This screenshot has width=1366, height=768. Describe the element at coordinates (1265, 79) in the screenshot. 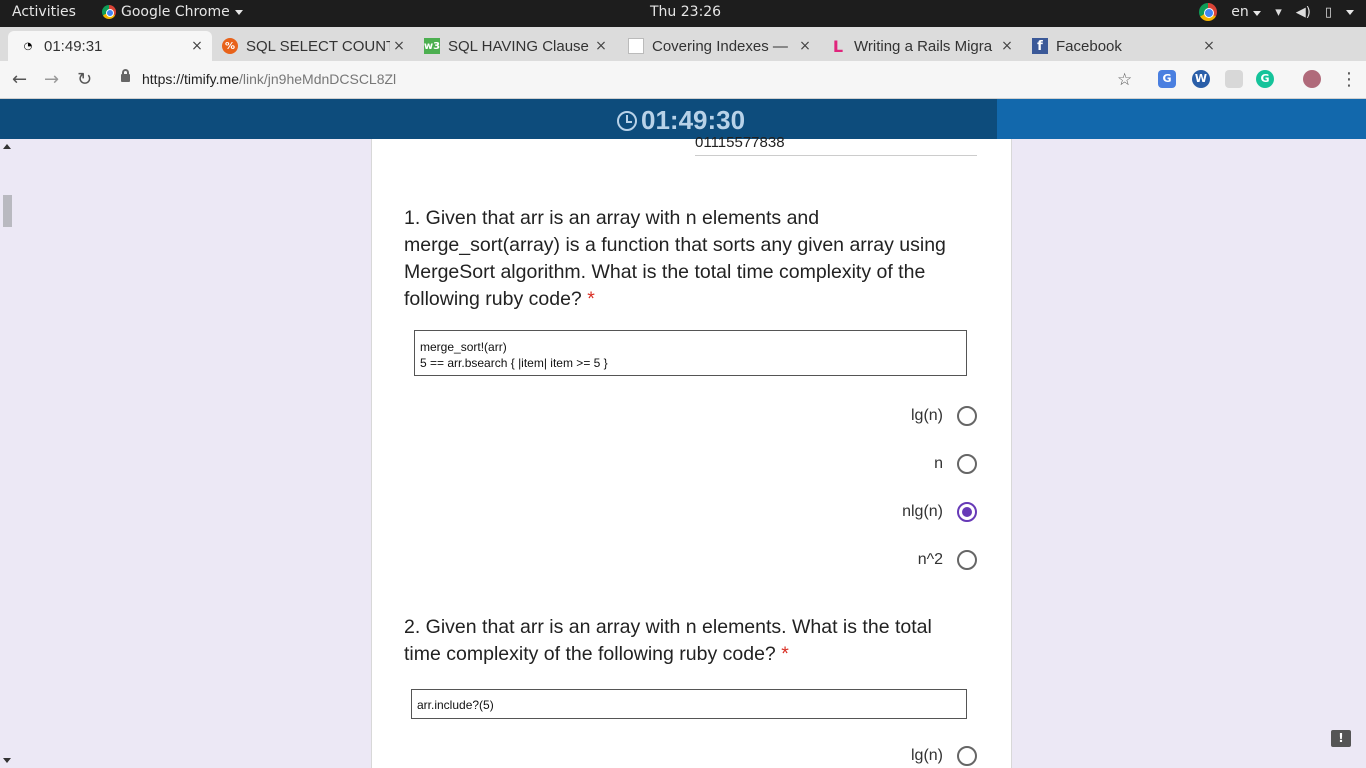

I see `grammarly-icon: G` at that location.